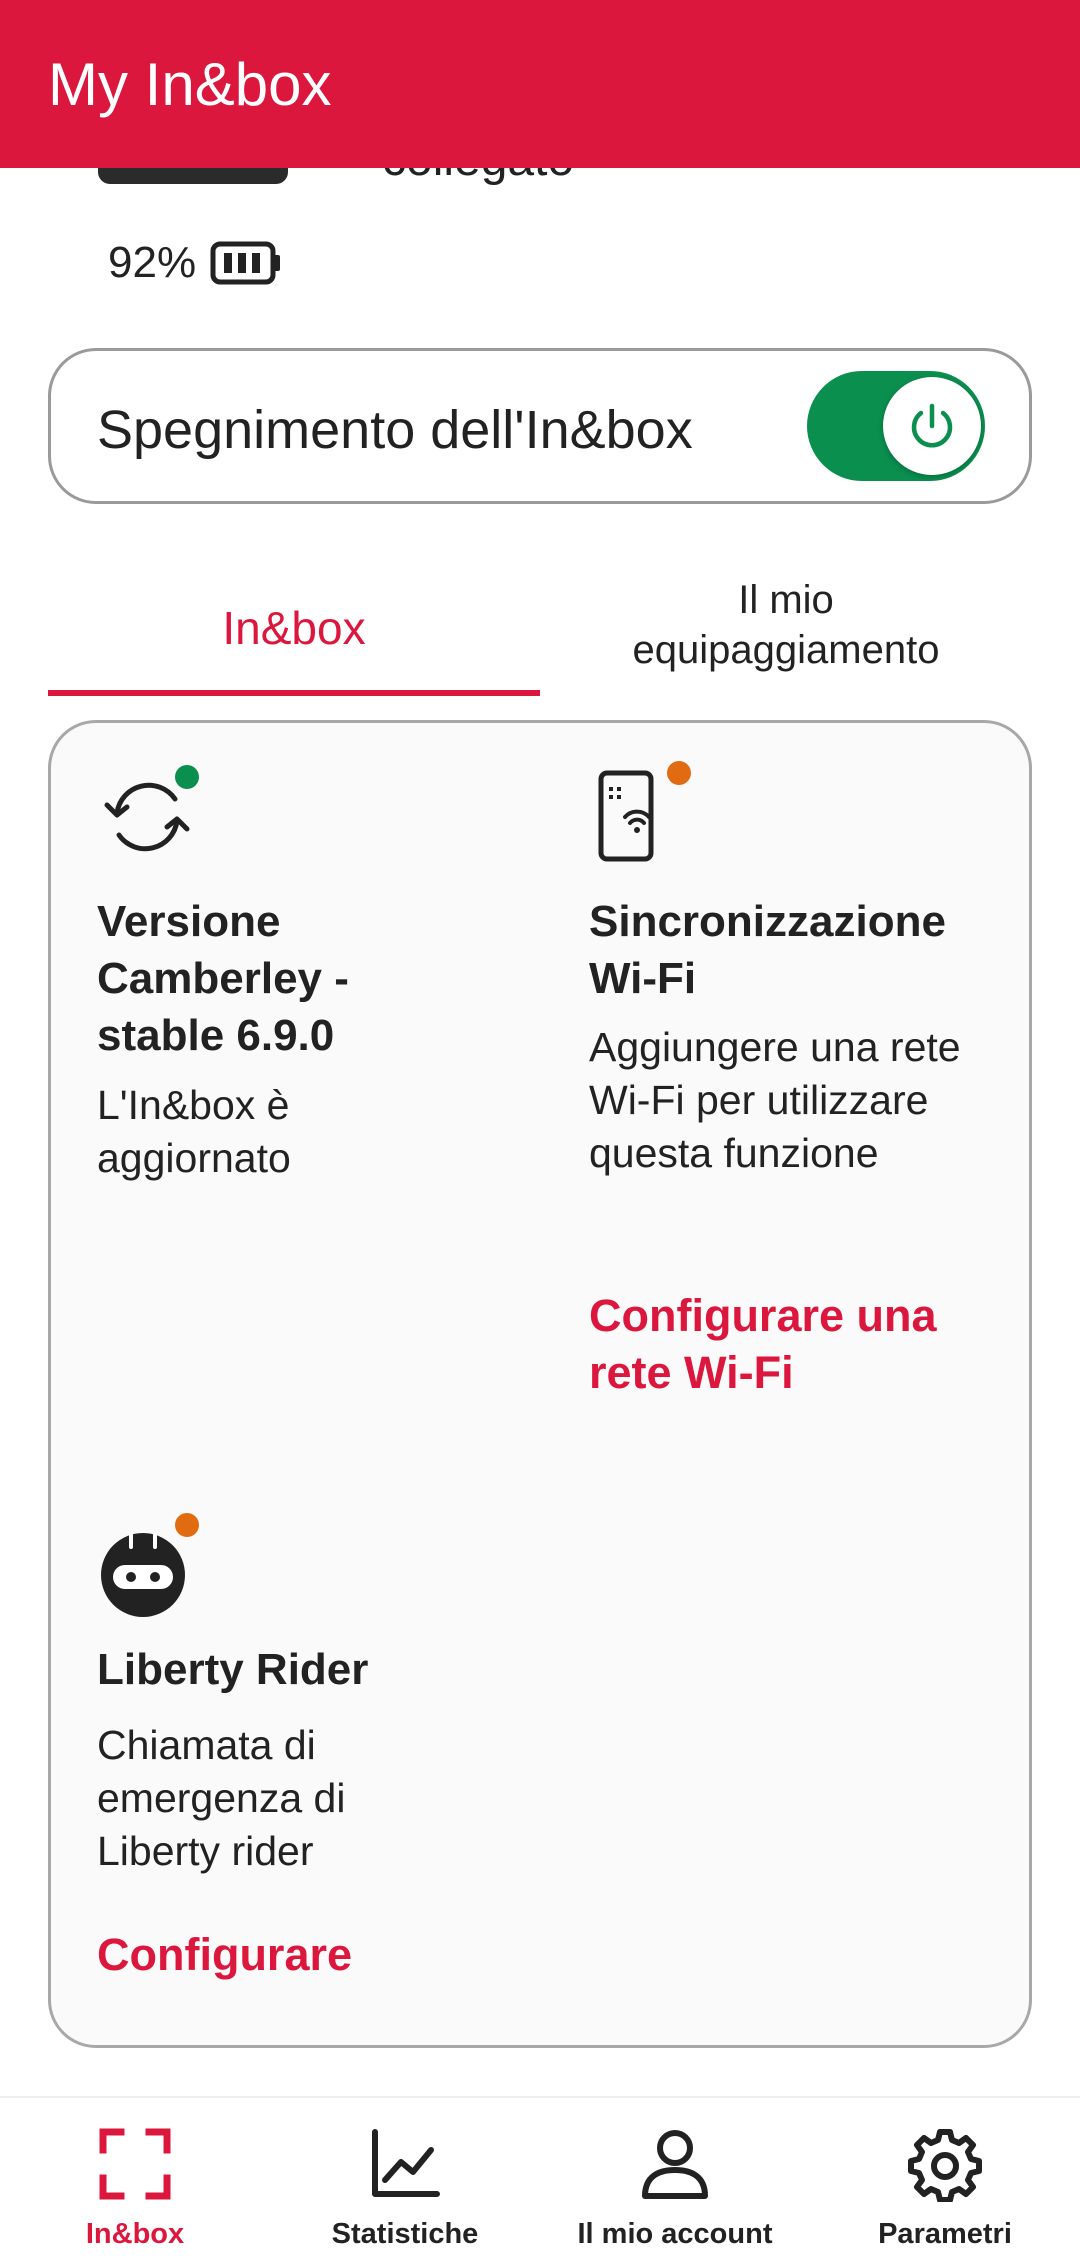 This screenshot has width=1080, height=2267. What do you see at coordinates (395, 430) in the screenshot?
I see `power-off-label: Spegnimento dell'In&box` at bounding box center [395, 430].